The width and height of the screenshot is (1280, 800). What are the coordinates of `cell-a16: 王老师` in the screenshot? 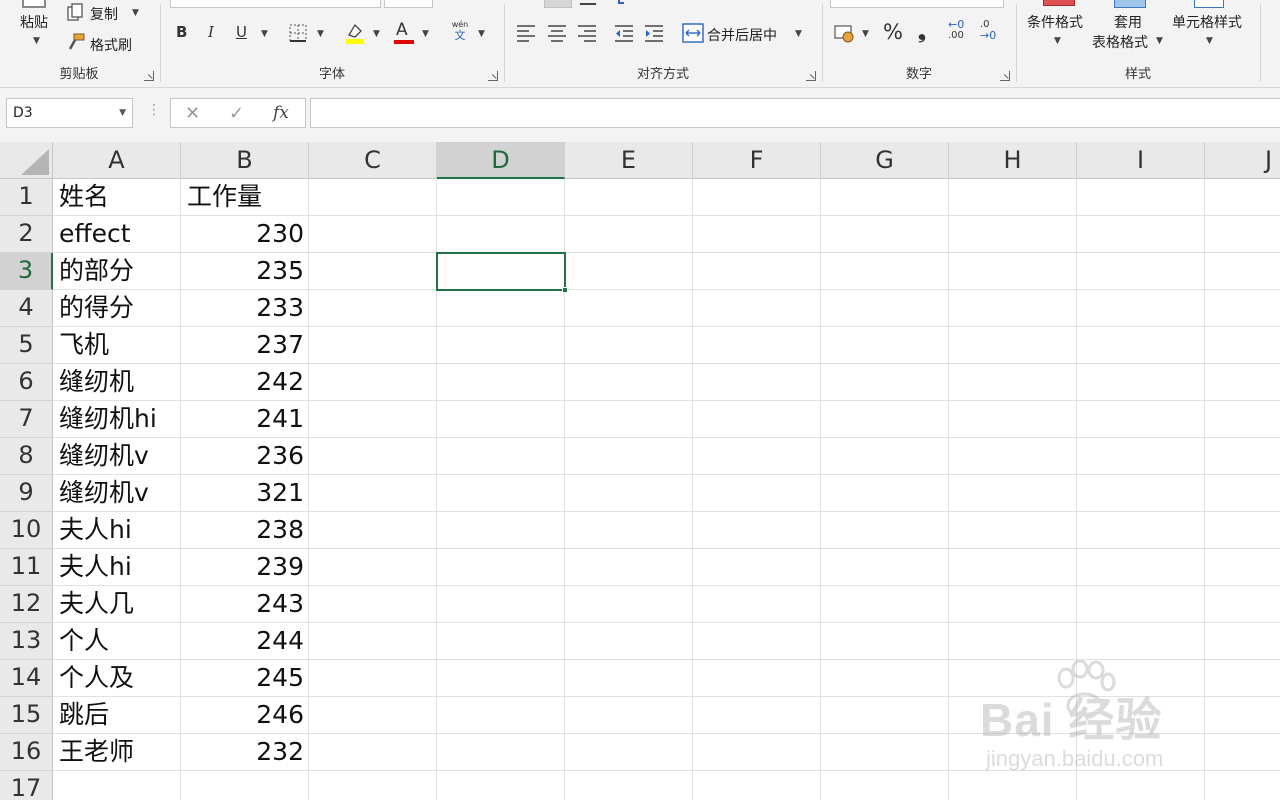 It's located at (96, 751).